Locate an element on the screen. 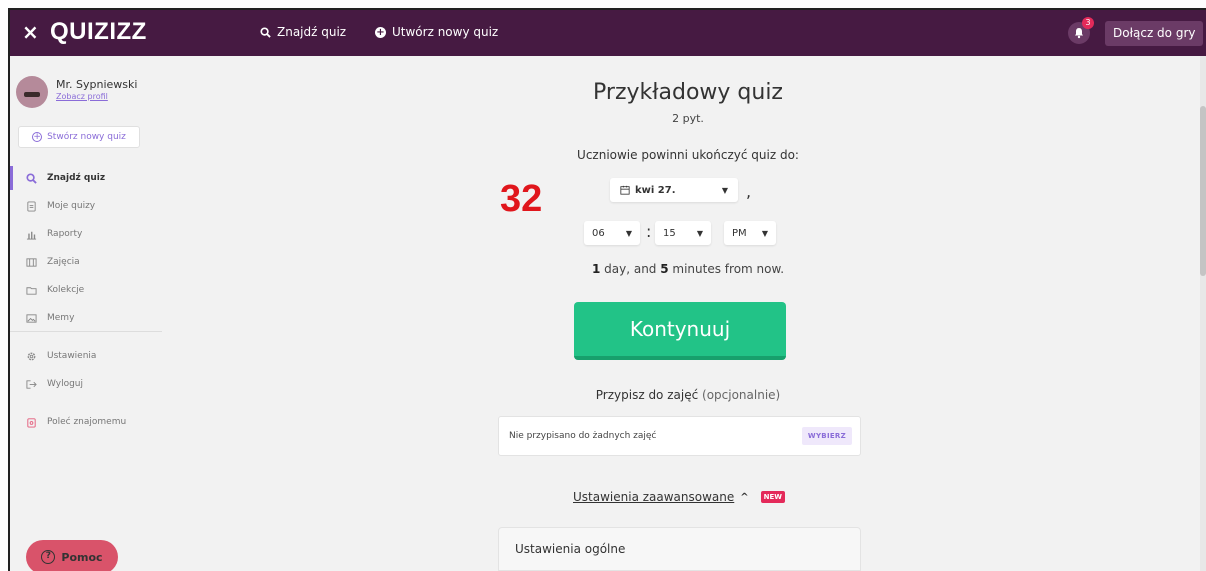  assign-class-field: Nie przypisano do żadnych zajęć WYBIERZ is located at coordinates (679, 436).